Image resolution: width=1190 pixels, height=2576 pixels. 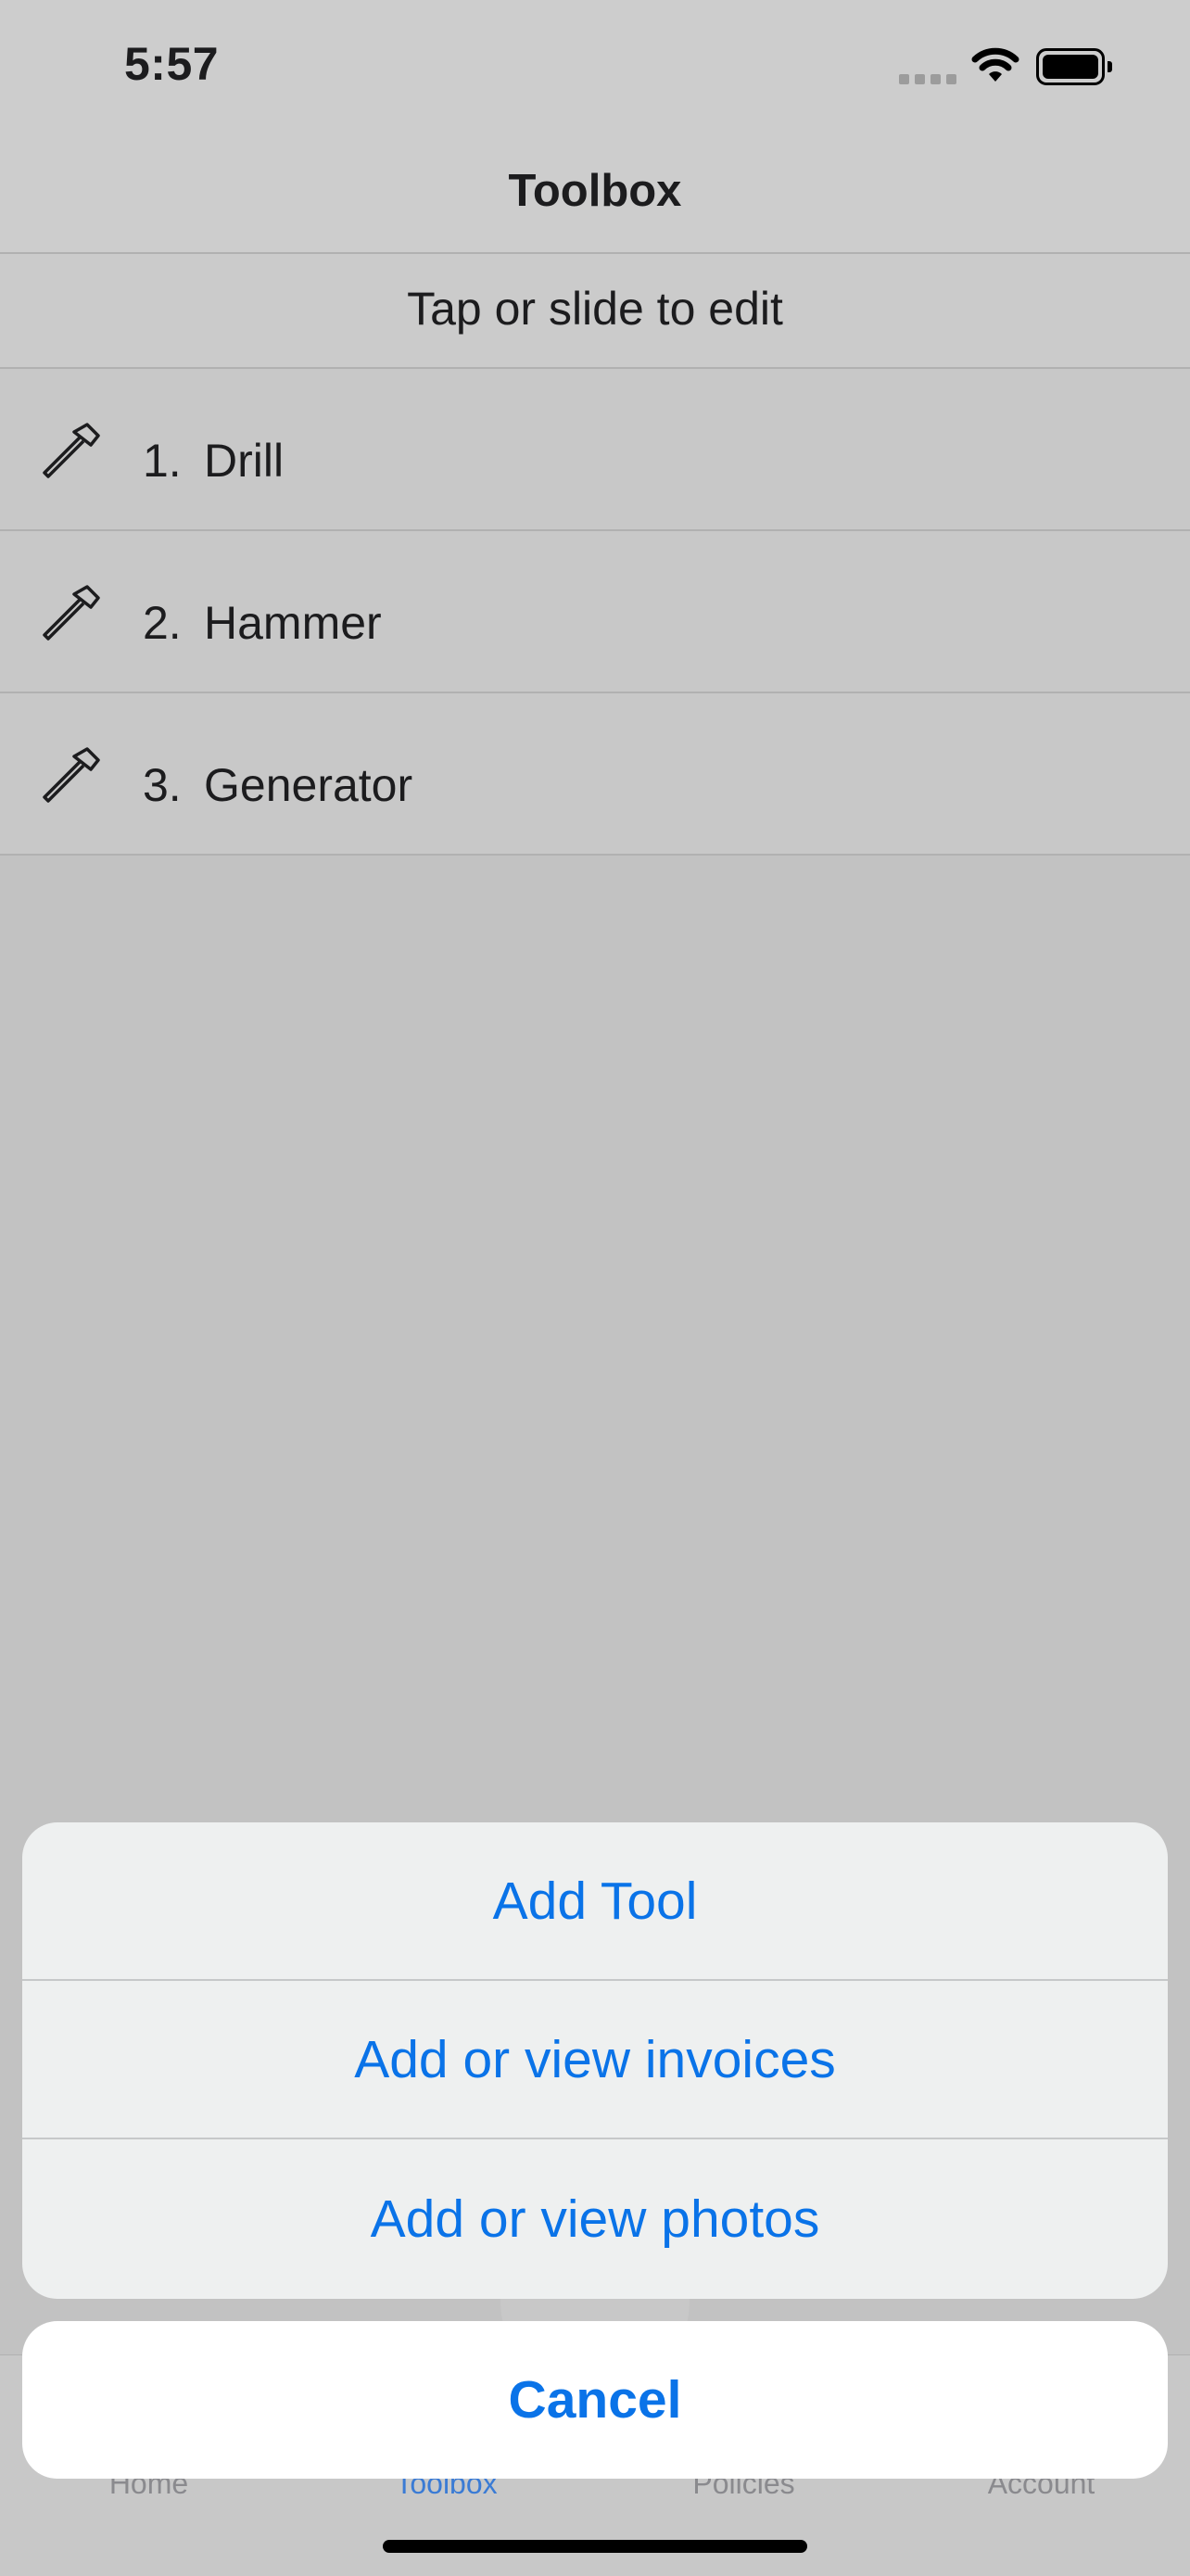 I want to click on edit-hint-text: Tap or slide to edit, so click(x=595, y=309).